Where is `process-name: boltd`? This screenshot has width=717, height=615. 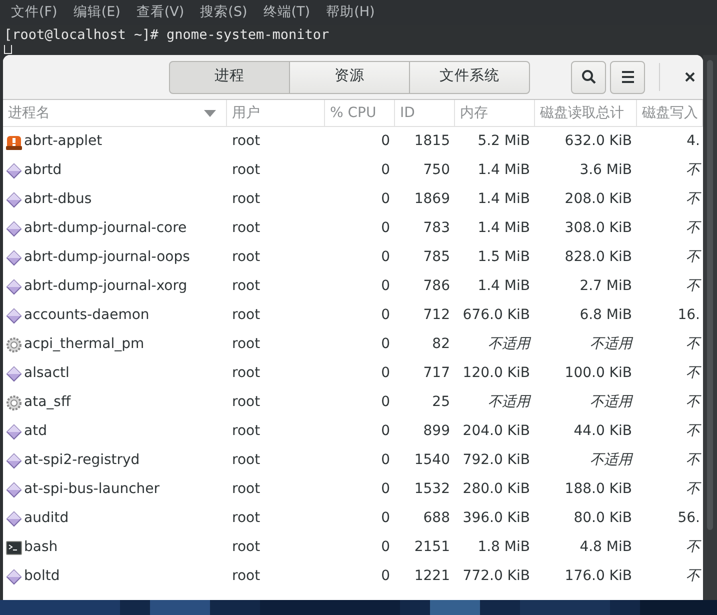
process-name: boltd is located at coordinates (42, 576).